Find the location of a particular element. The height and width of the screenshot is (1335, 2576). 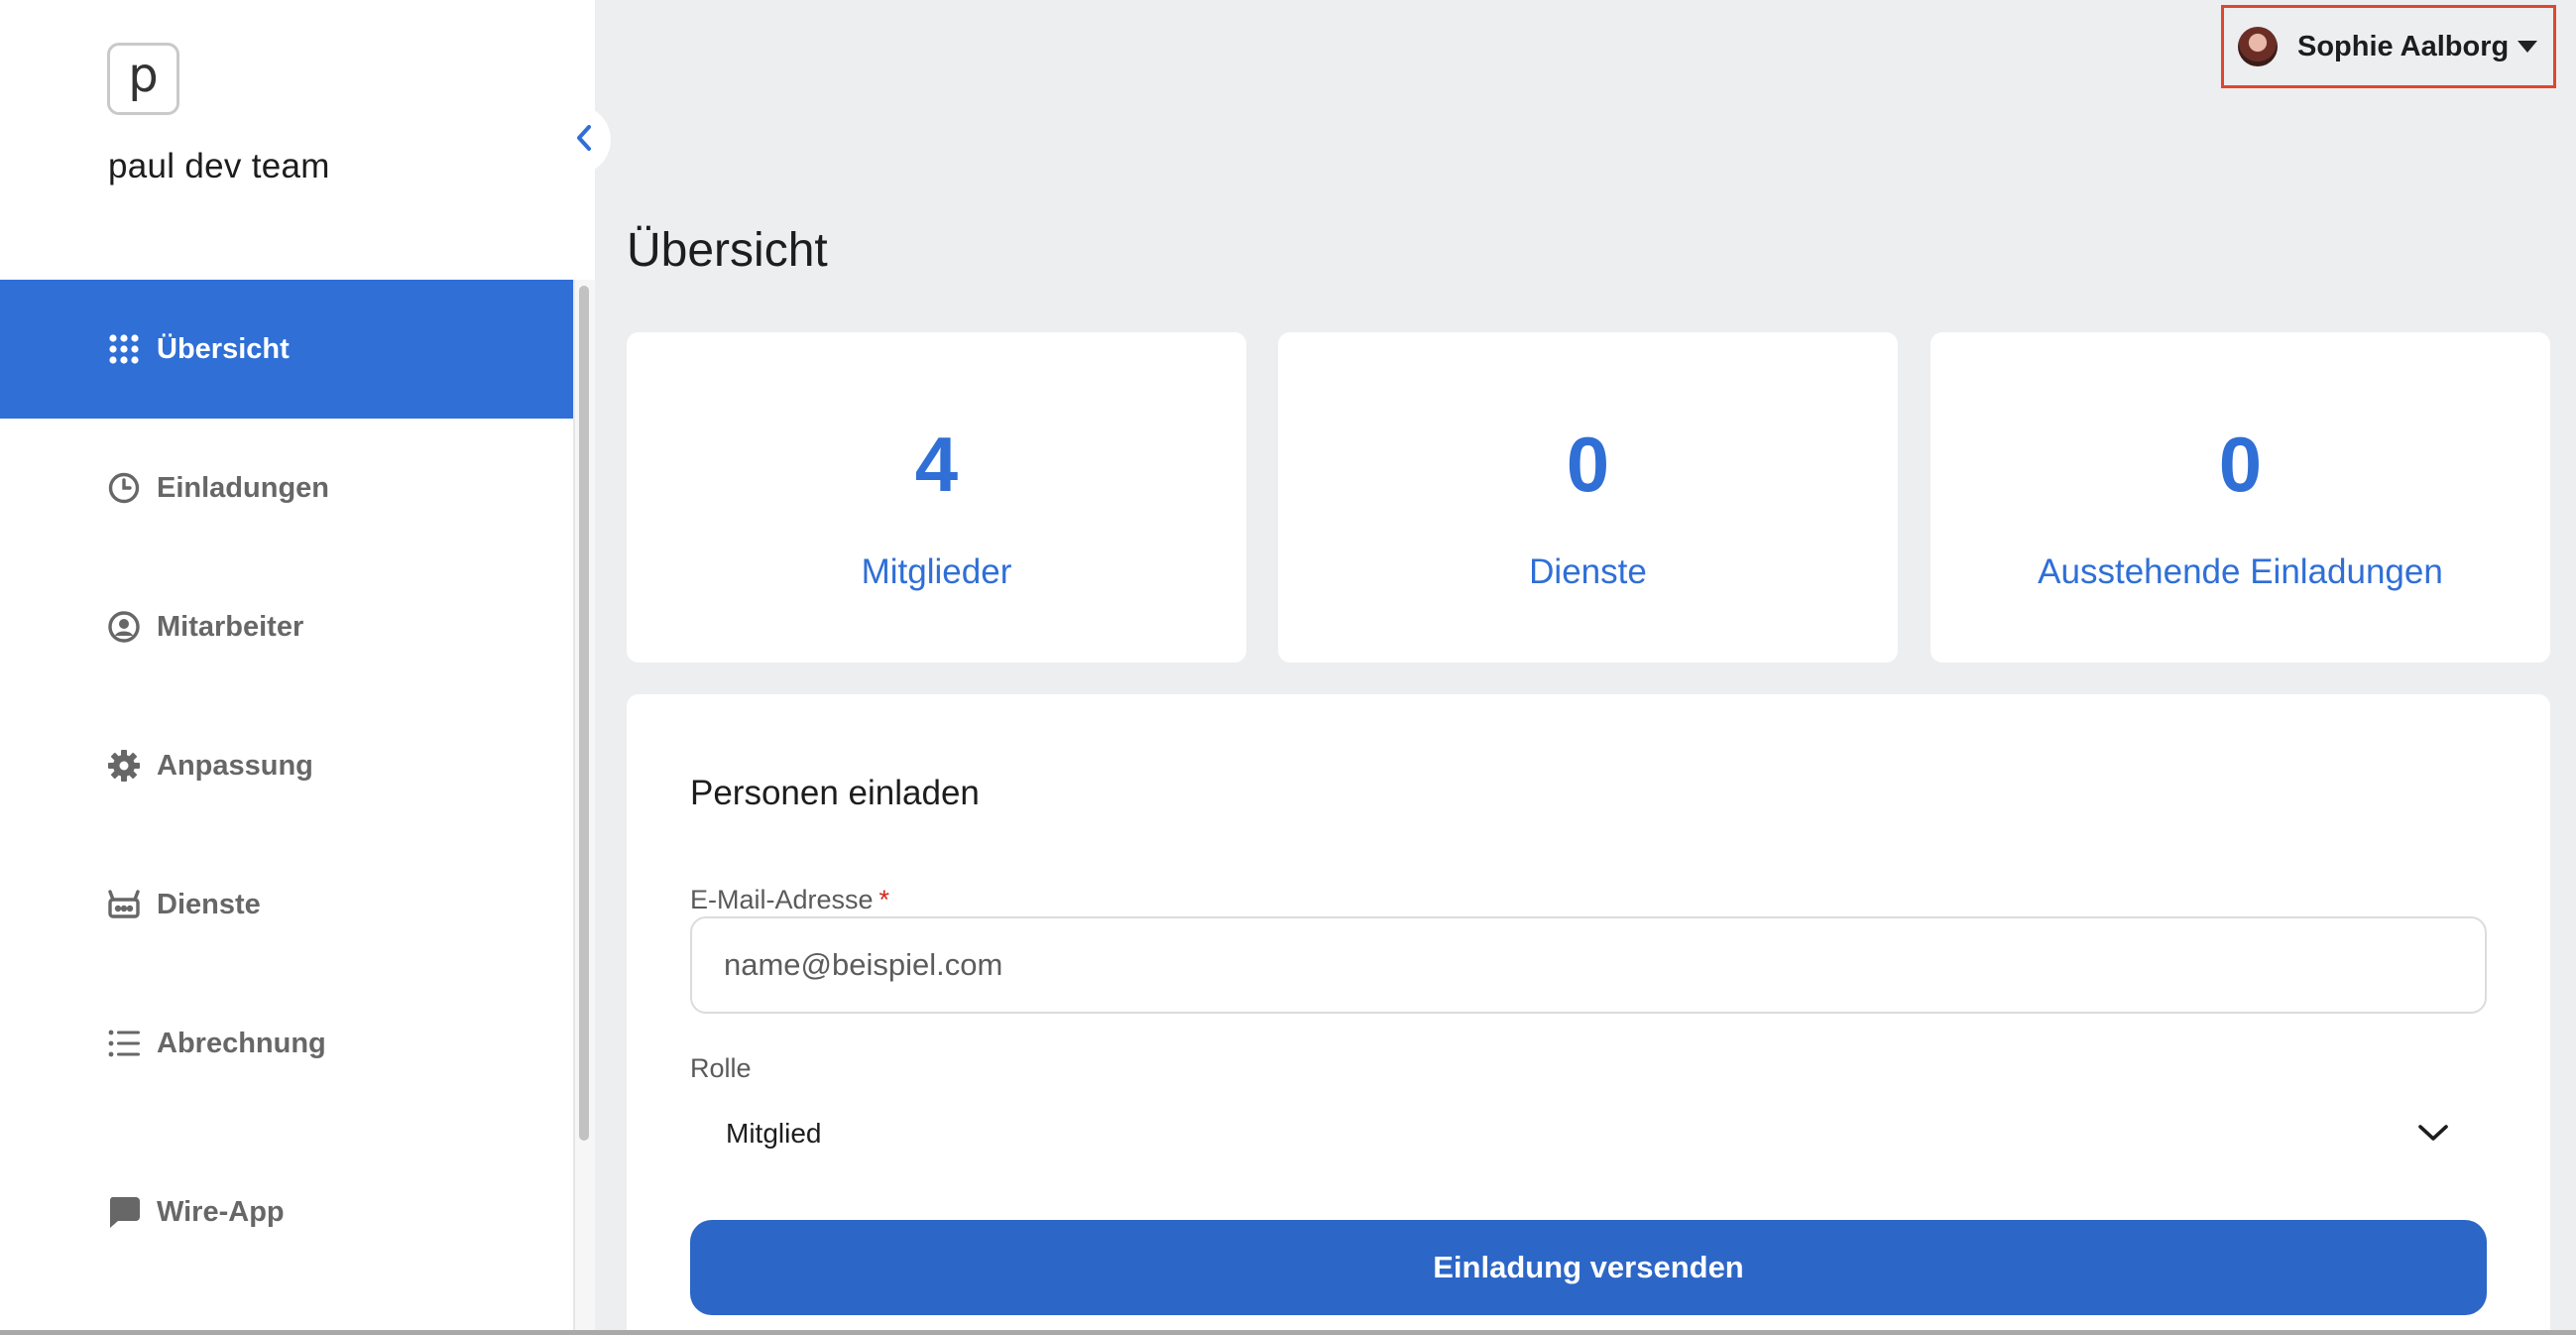

team-name: paul dev team is located at coordinates (219, 166).